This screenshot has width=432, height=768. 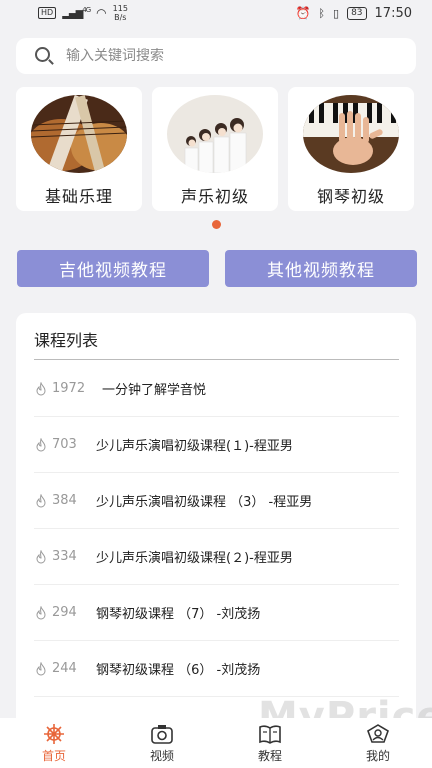 I want to click on battery-icon: 83, so click(x=357, y=13).